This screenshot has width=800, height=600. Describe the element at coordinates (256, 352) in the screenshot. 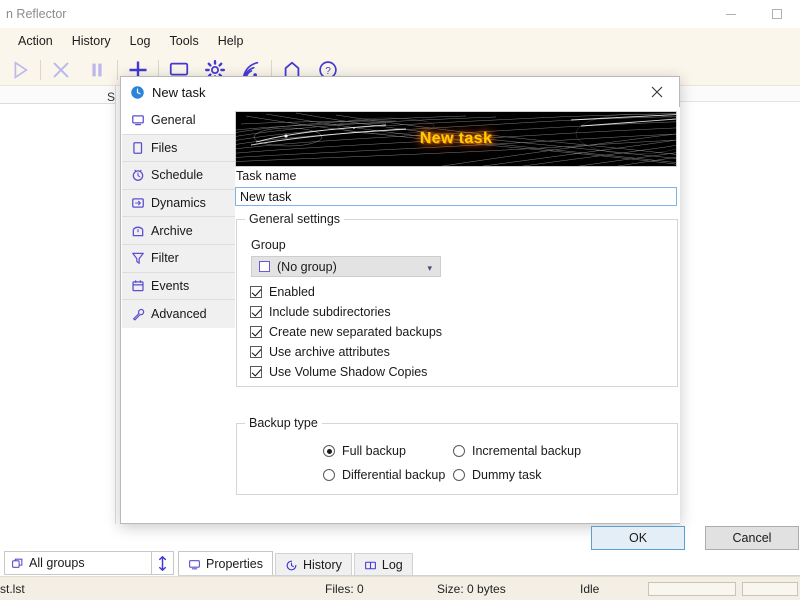

I see `checkbox-use-archive-attributes-box` at that location.